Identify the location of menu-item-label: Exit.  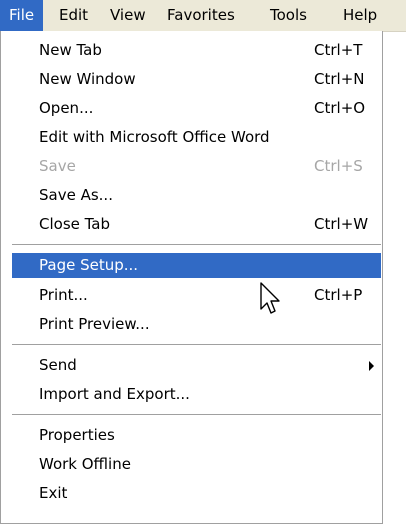
(53, 493).